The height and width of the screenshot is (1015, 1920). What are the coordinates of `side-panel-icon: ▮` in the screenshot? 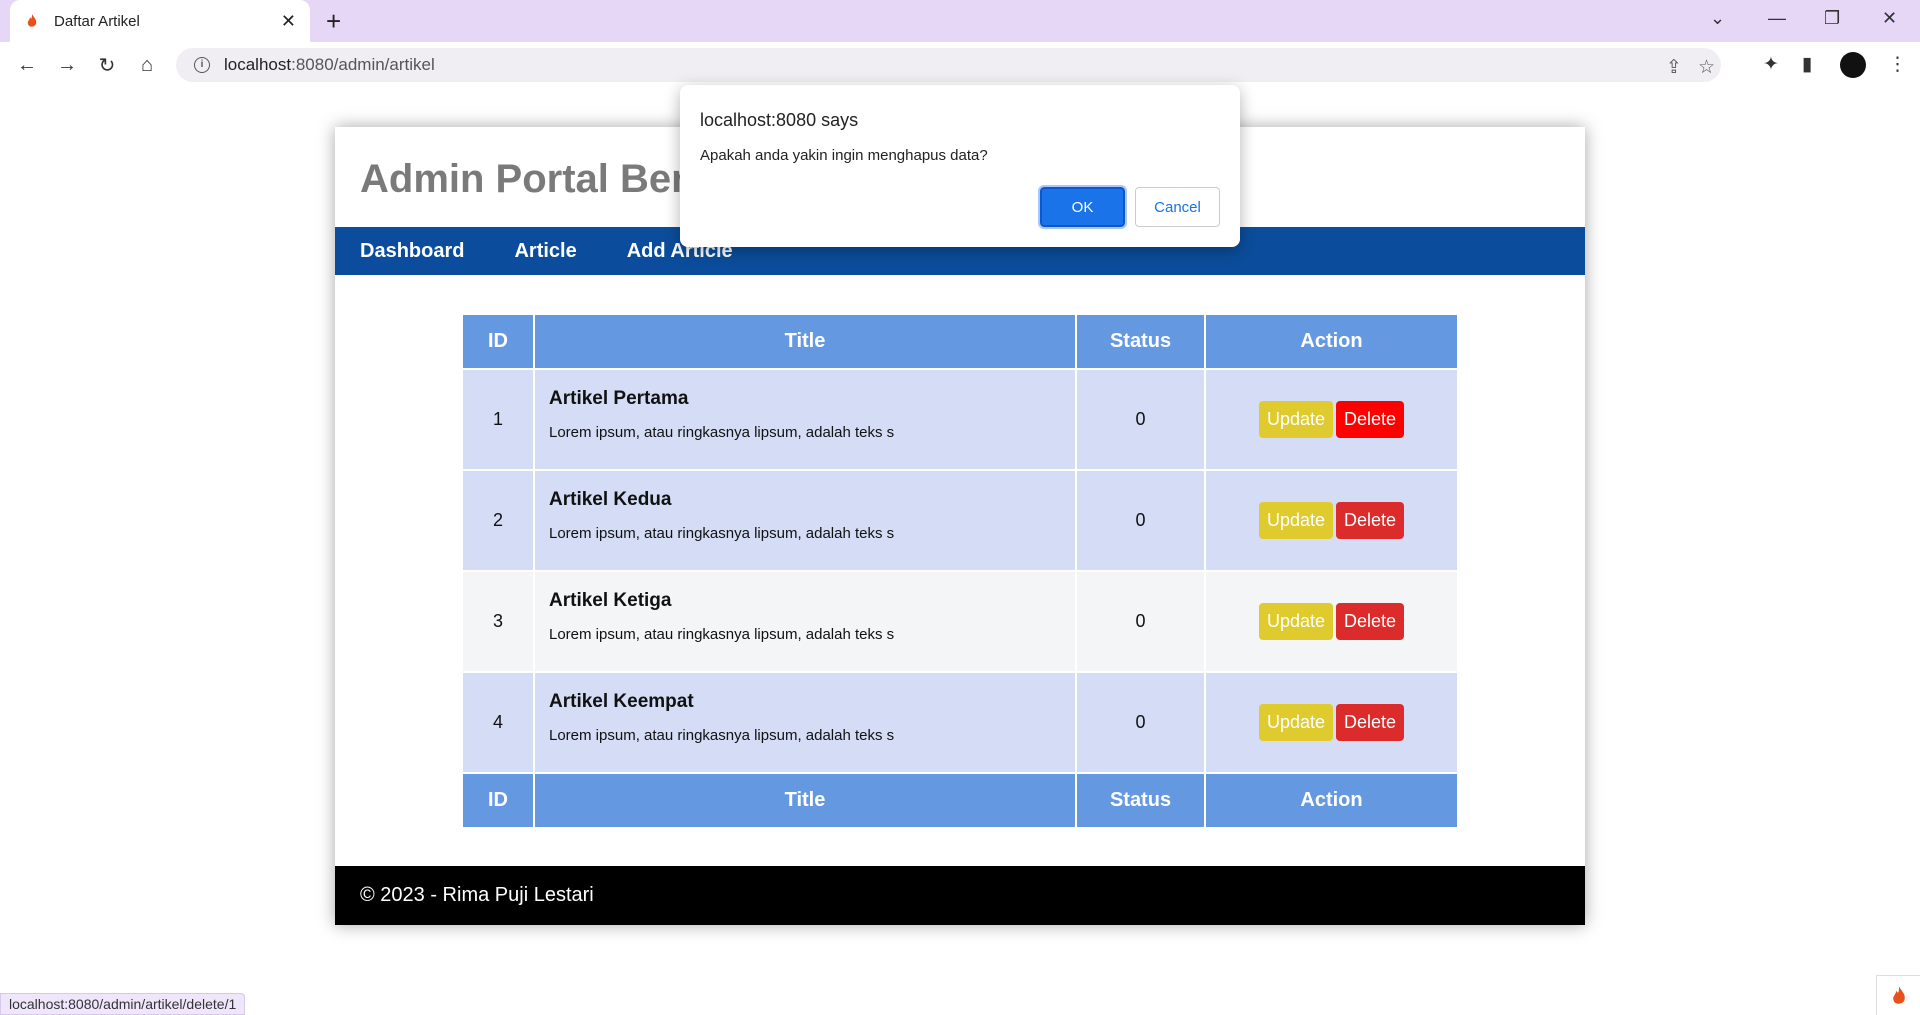 It's located at (1807, 64).